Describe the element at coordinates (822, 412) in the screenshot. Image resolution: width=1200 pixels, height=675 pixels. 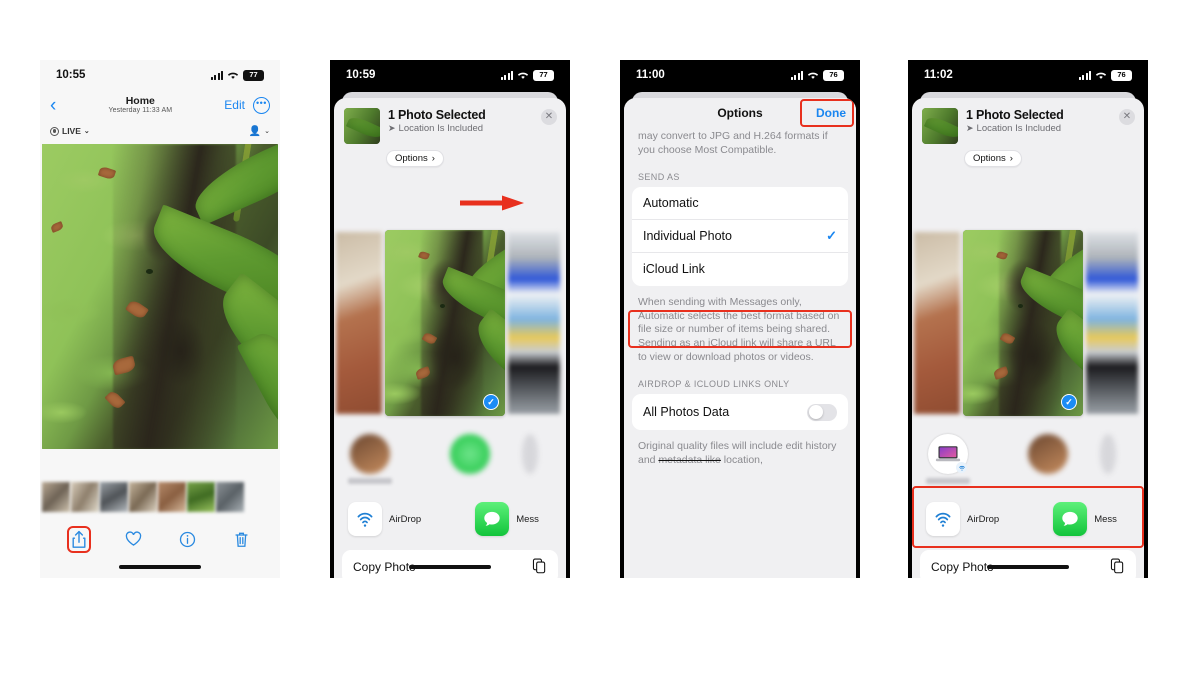
I see `all-photos-data-toggle` at that location.